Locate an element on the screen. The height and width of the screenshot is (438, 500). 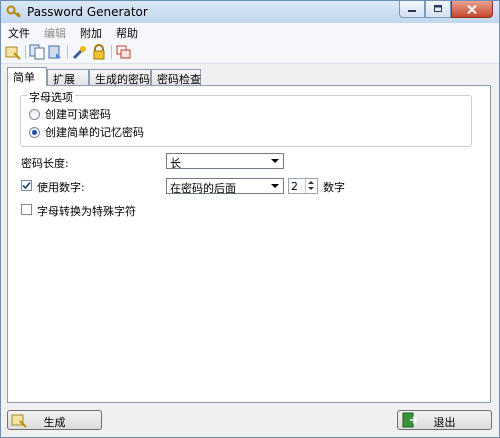
menu-file: 文件 is located at coordinates (19, 32).